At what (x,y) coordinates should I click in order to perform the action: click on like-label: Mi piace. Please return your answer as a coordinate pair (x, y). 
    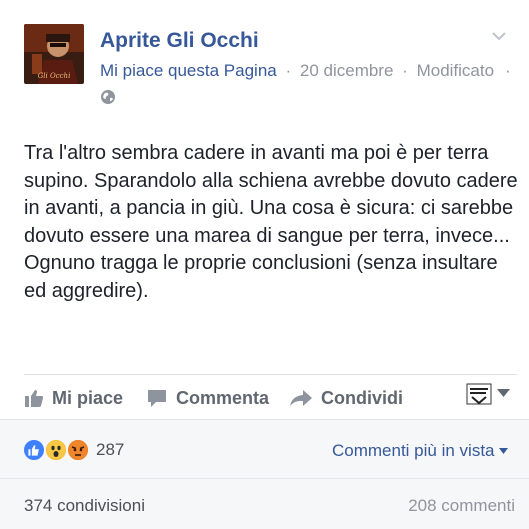
    Looking at the image, I should click on (88, 397).